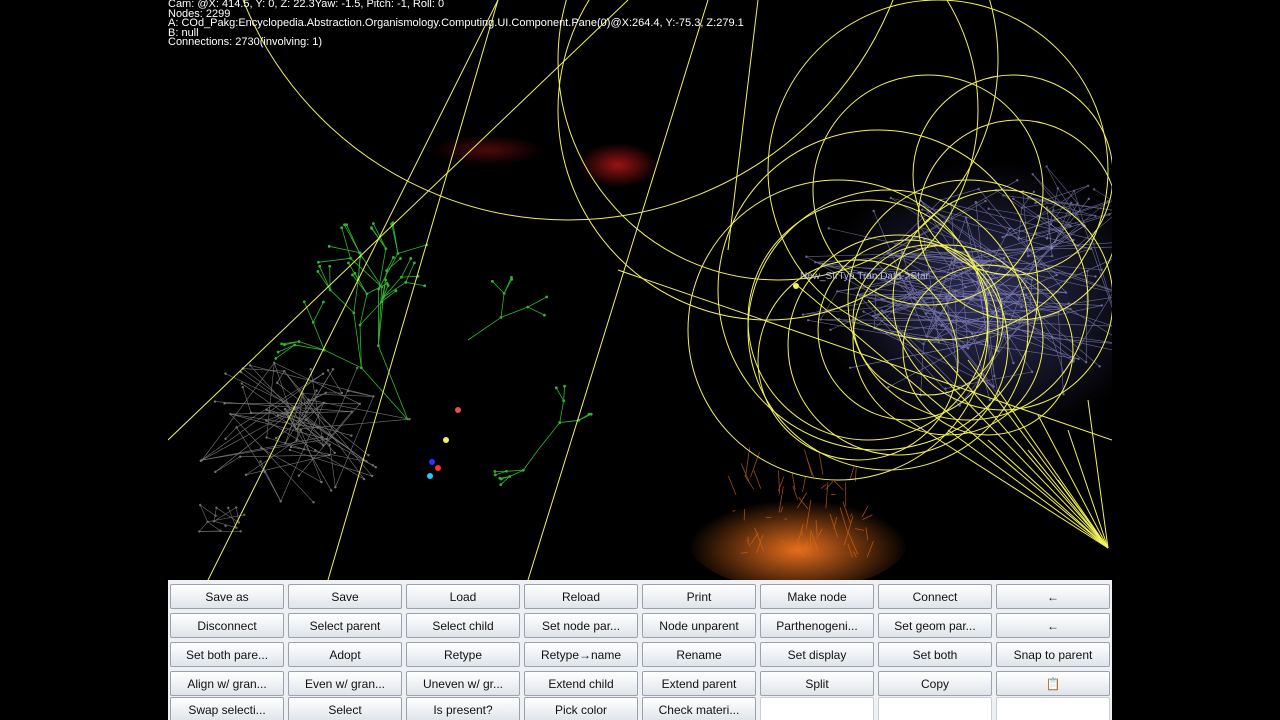 The height and width of the screenshot is (720, 1280). Describe the element at coordinates (935, 654) in the screenshot. I see `toolbar-button-set-both: Set both` at that location.